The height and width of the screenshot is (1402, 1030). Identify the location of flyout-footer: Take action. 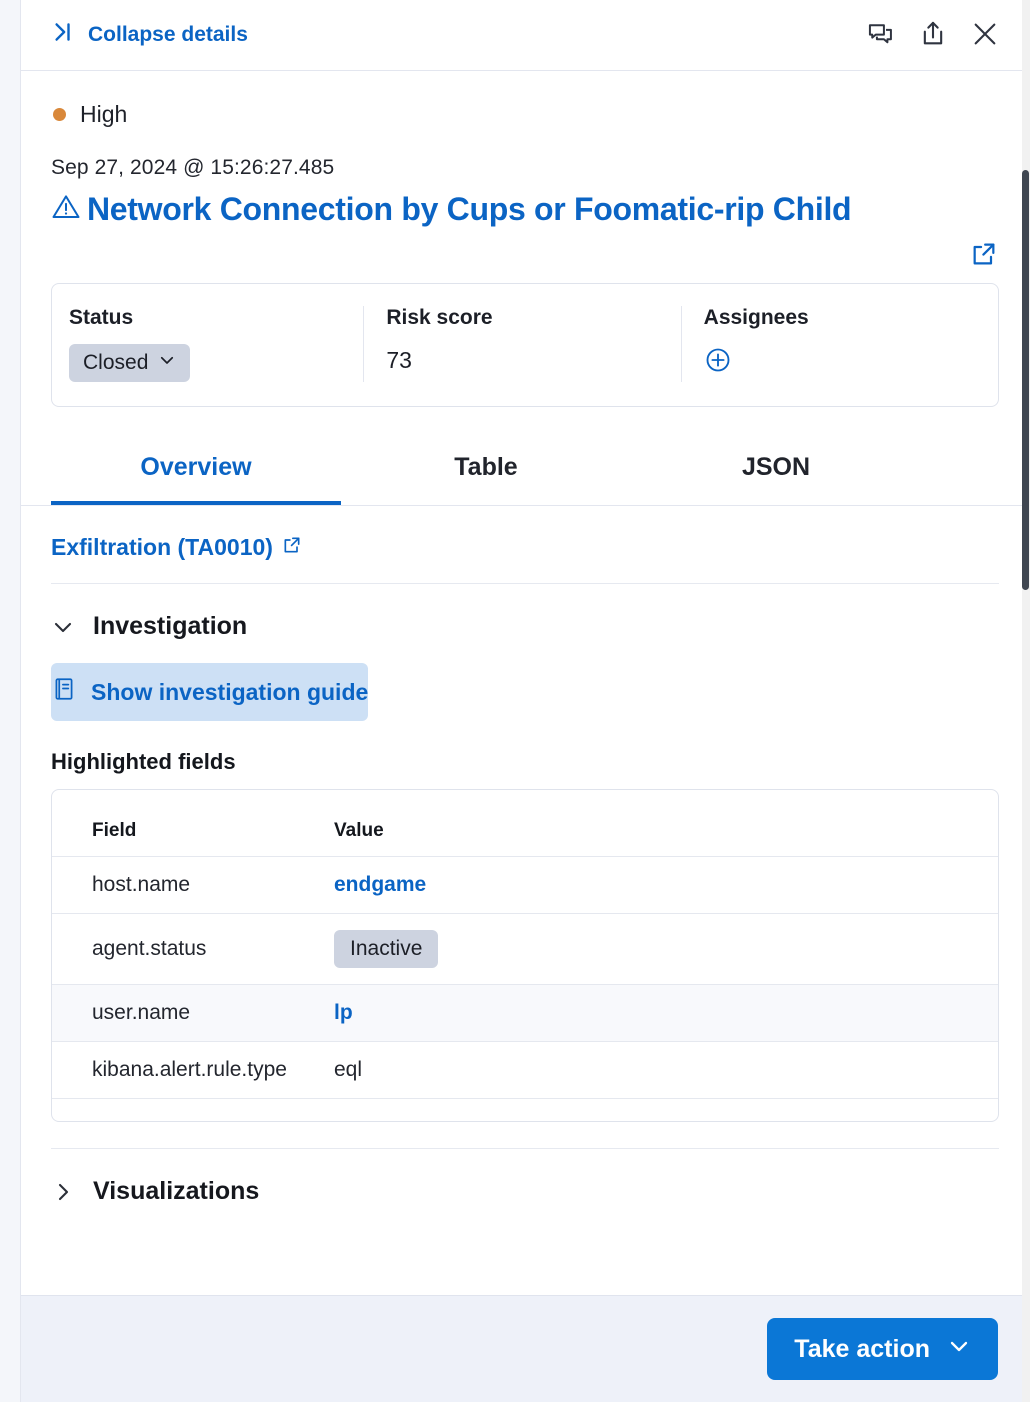
(521, 1348).